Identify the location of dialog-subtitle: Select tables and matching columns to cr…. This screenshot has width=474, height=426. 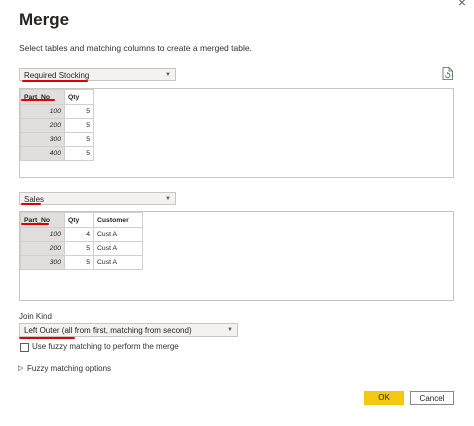
(135, 48).